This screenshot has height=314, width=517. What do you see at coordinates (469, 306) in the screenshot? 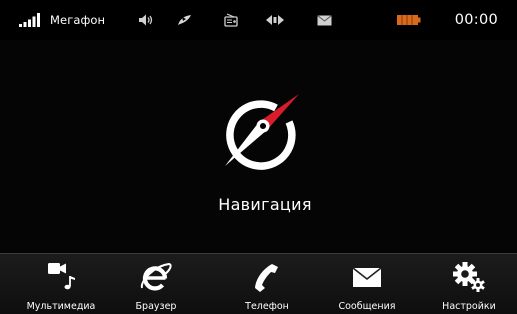
I see `dock-label-settings: Настройки` at bounding box center [469, 306].